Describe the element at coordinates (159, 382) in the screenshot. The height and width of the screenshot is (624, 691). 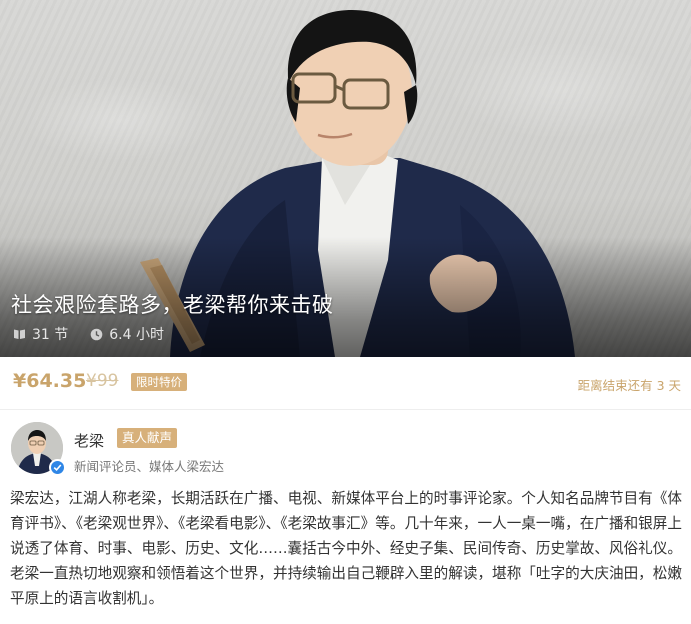
I see `limited-offer-badge: 限时特价` at that location.